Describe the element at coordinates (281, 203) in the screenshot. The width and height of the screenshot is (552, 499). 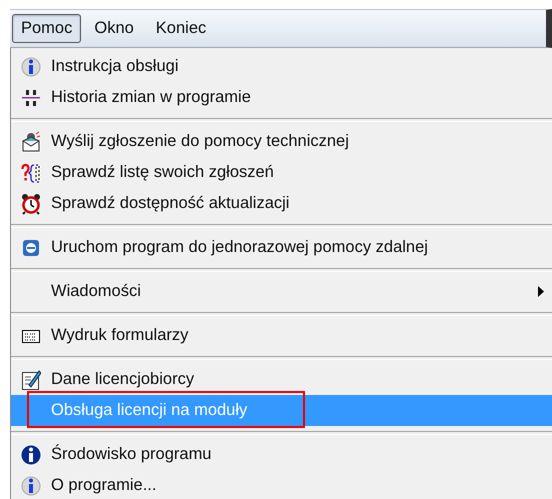
I see `menu-item: Sprawdź dostępność aktualizacji` at that location.